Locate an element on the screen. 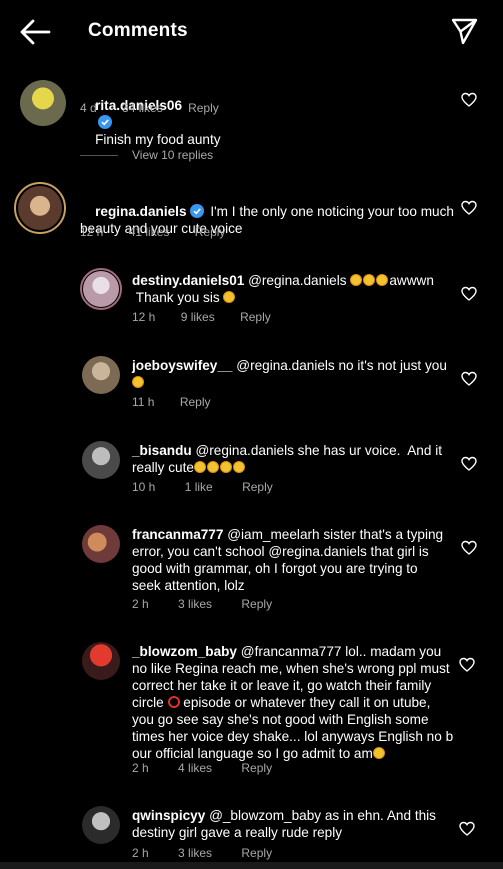  comment-meta: 11 h Reply is located at coordinates (171, 402).